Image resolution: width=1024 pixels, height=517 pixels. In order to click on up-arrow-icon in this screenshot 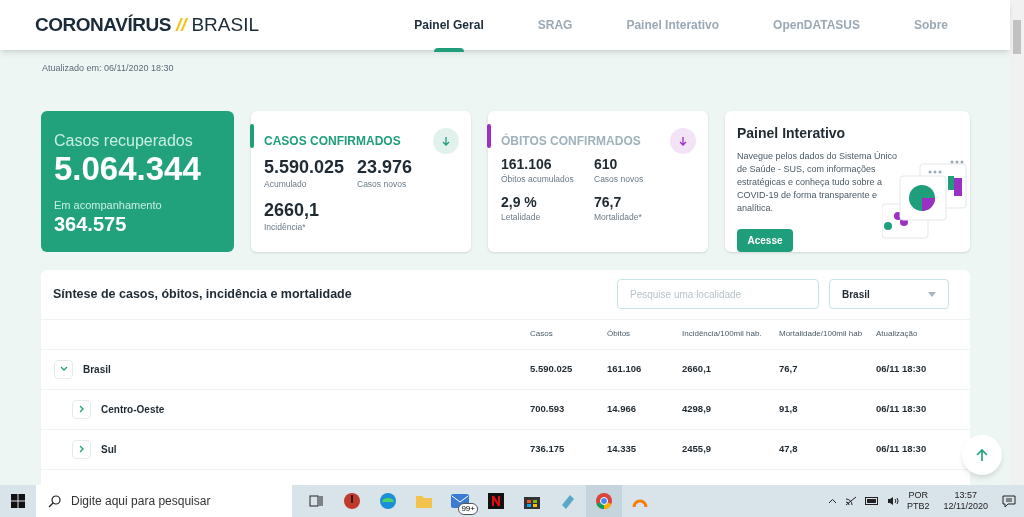, I will do `click(982, 455)`.